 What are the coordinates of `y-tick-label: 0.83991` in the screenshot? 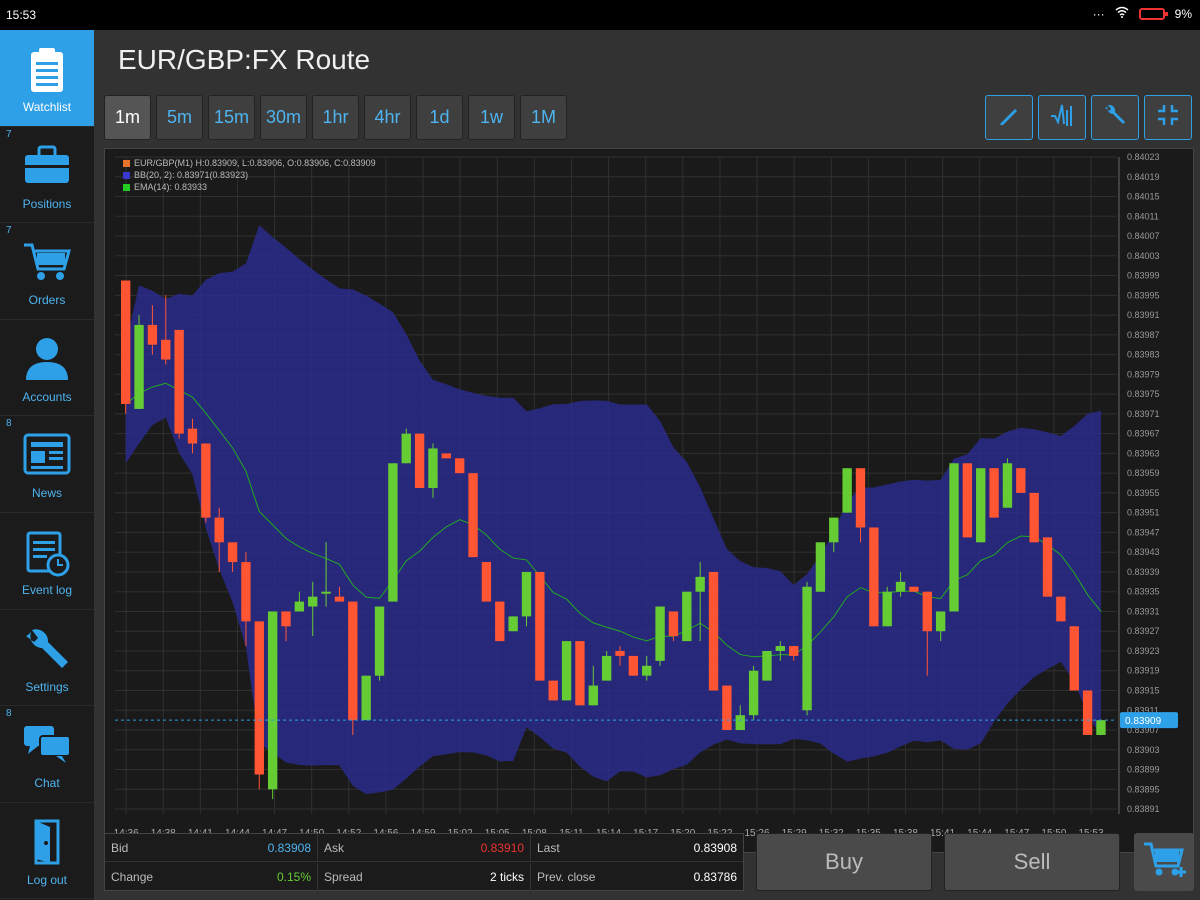 It's located at (1143, 315).